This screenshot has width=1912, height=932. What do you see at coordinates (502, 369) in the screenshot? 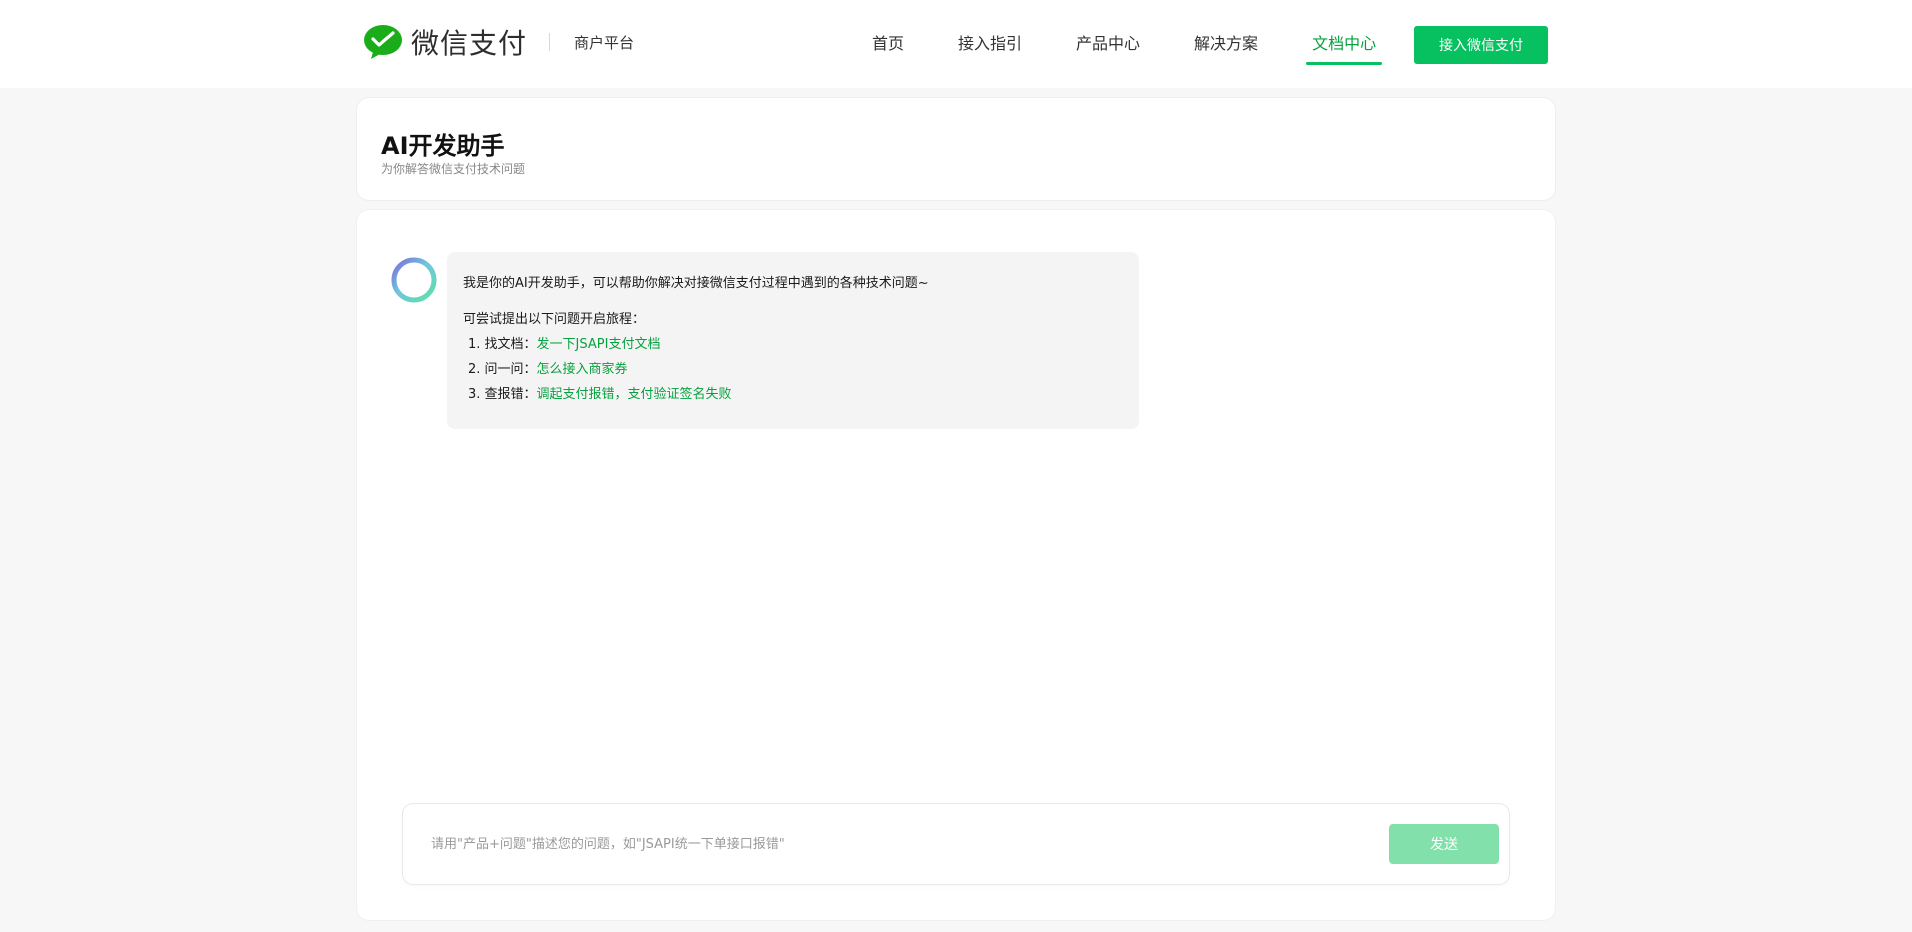
I see `suggestion-prefix: 2. 问一问：` at bounding box center [502, 369].